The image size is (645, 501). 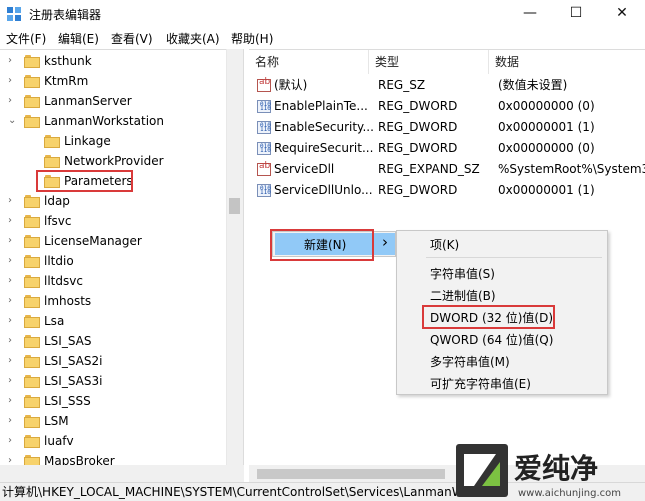 What do you see at coordinates (113, 401) in the screenshot?
I see `tree-item: › LSI_SSS` at bounding box center [113, 401].